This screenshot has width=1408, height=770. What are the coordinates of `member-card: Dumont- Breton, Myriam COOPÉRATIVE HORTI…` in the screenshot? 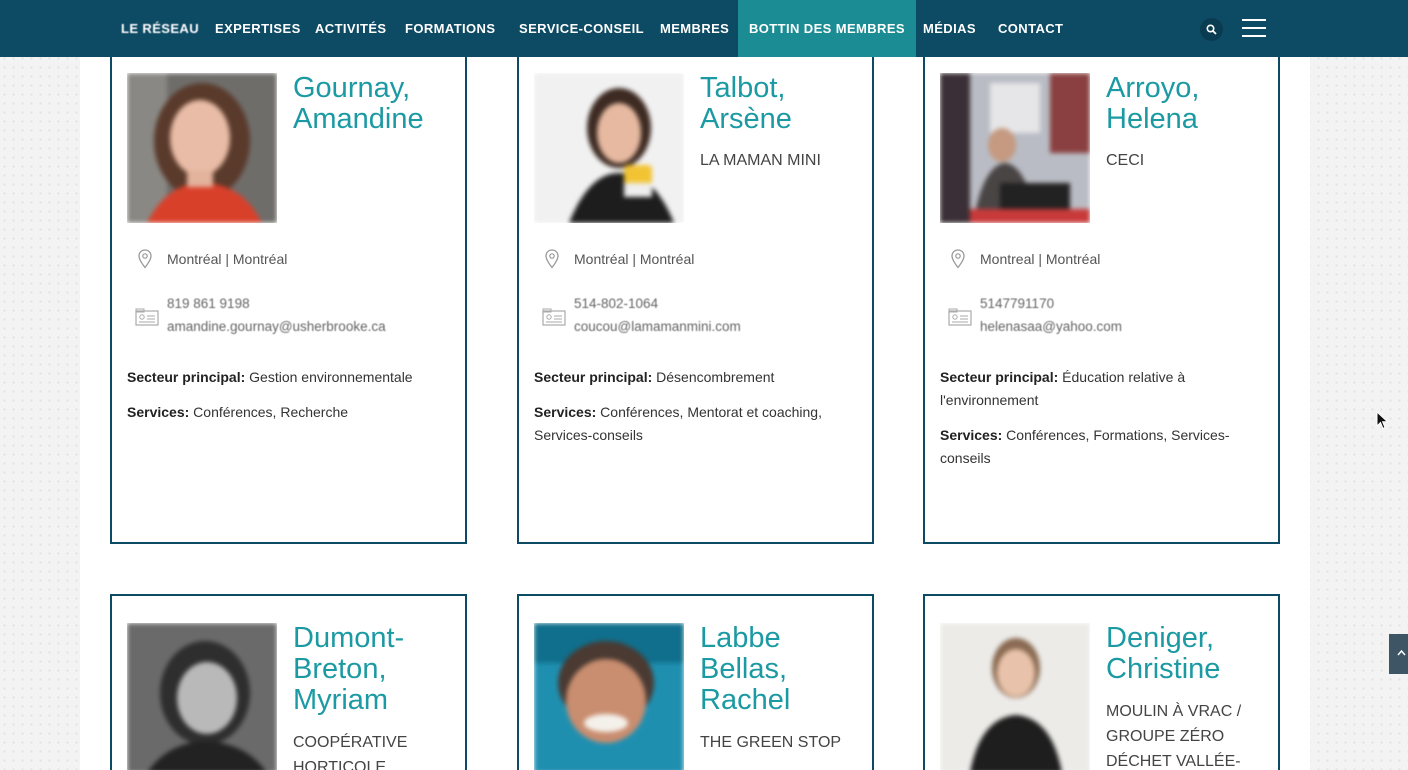 It's located at (288, 682).